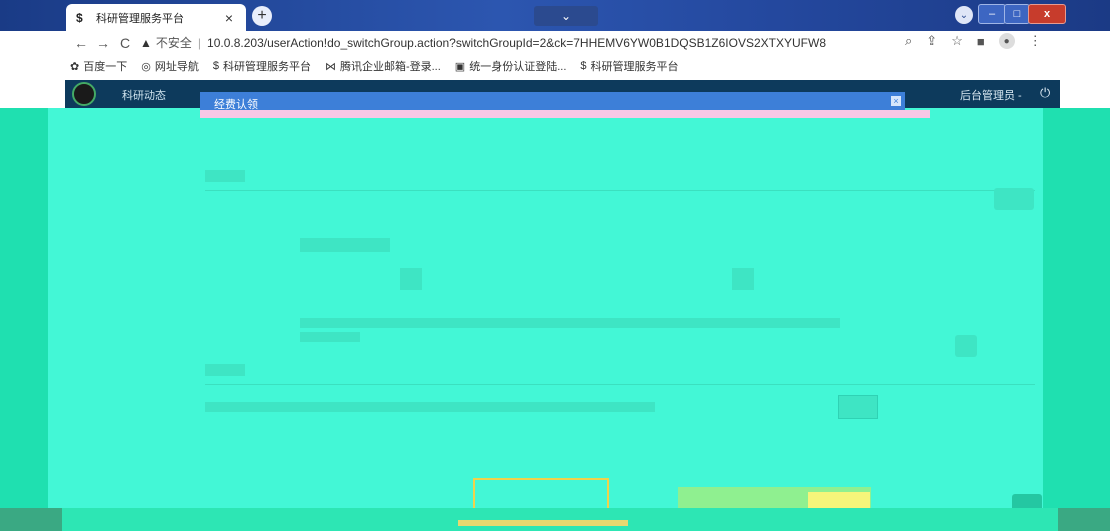  I want to click on site-favicon-icon: $, so click(79, 17).